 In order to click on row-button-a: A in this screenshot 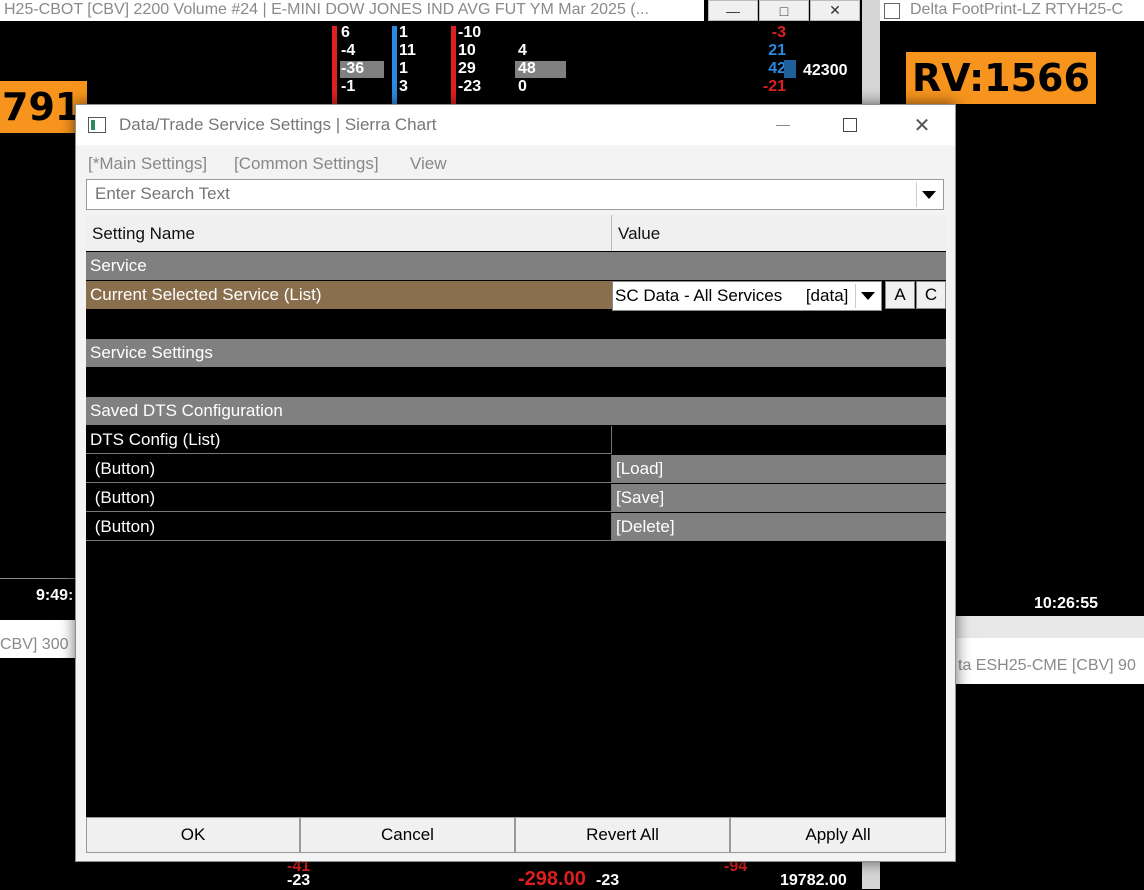, I will do `click(900, 295)`.